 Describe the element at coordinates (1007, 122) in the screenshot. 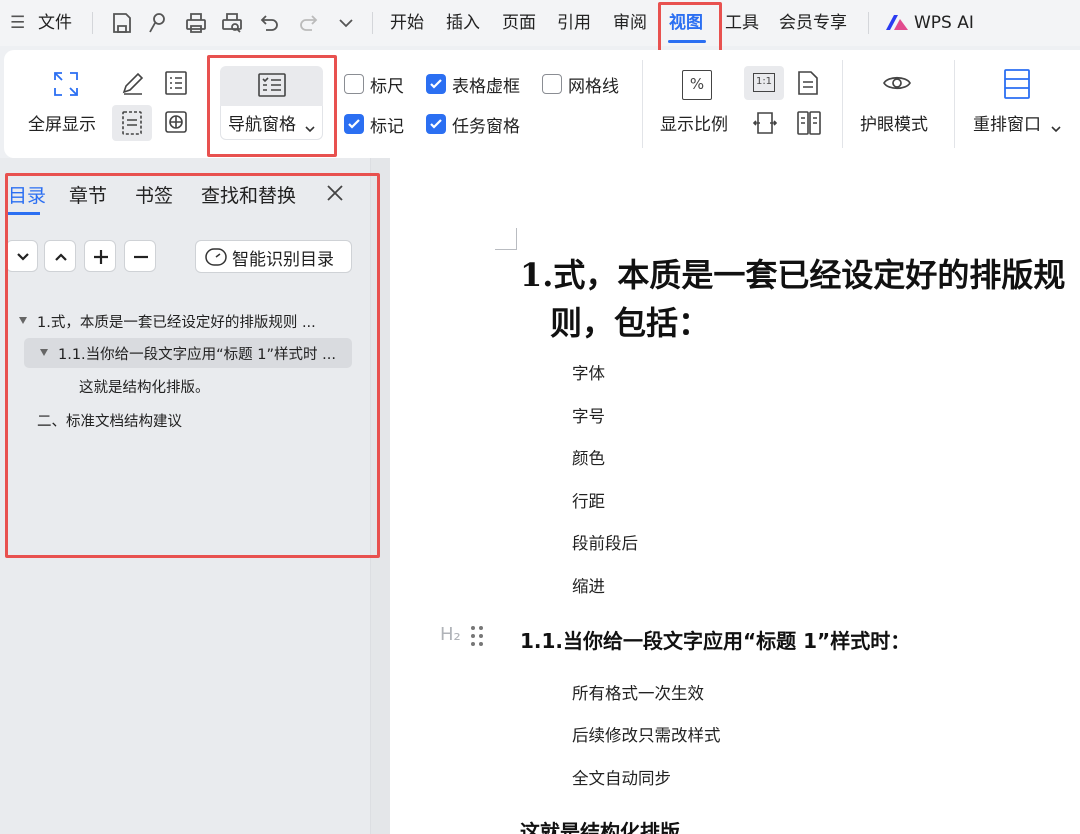

I see `arrange-windows-label: 重排窗口` at that location.